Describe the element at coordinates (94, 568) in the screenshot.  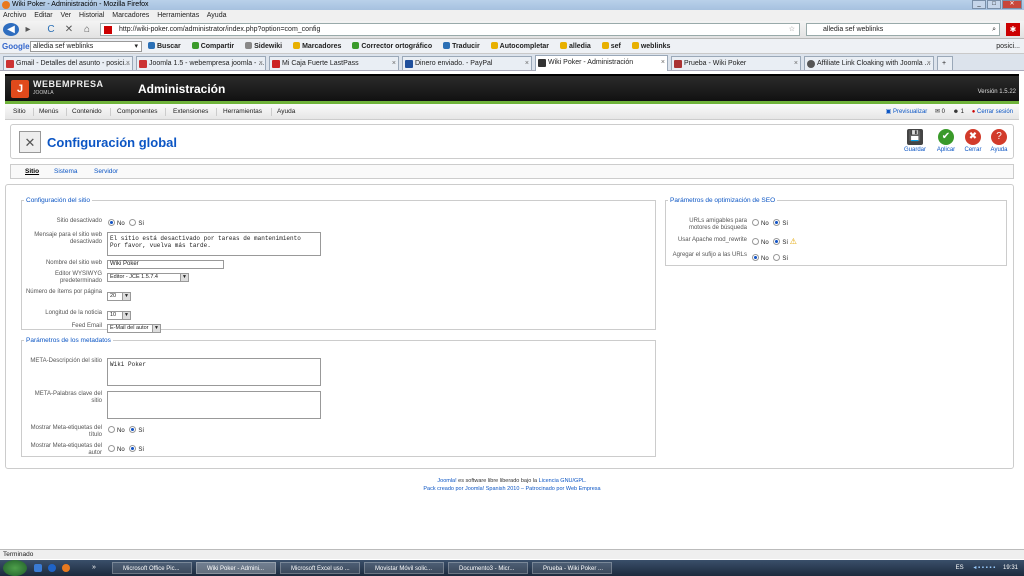
I see `quicklaunch-more-icon: »` at that location.